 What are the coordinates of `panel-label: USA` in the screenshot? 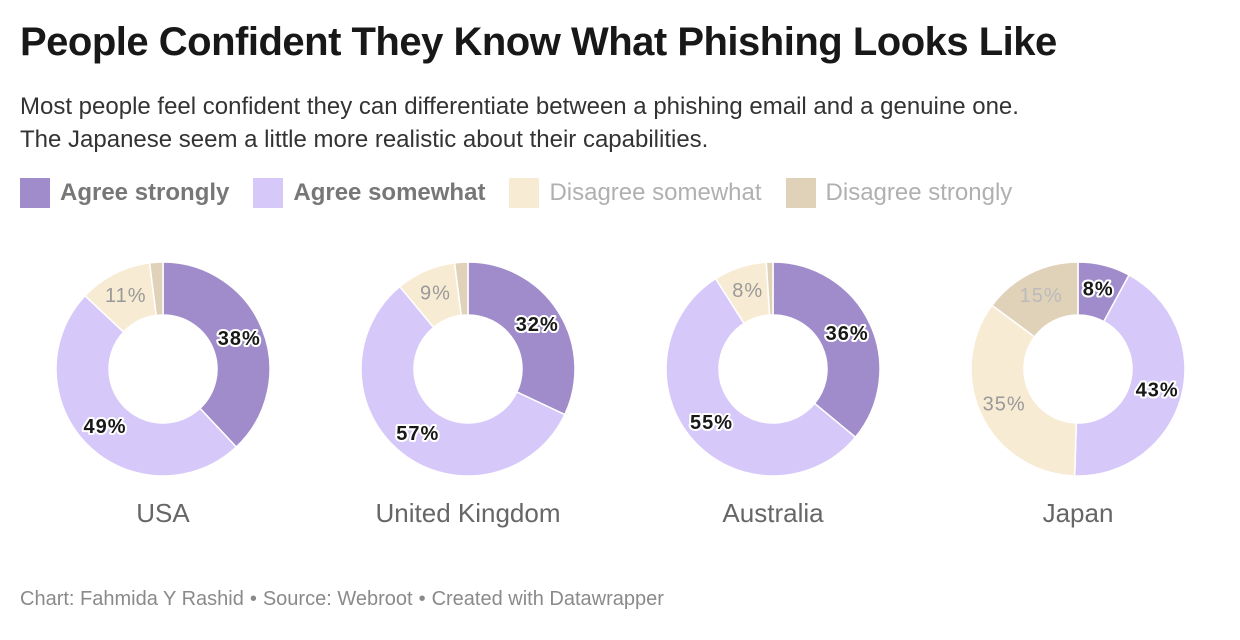 It's located at (163, 513).